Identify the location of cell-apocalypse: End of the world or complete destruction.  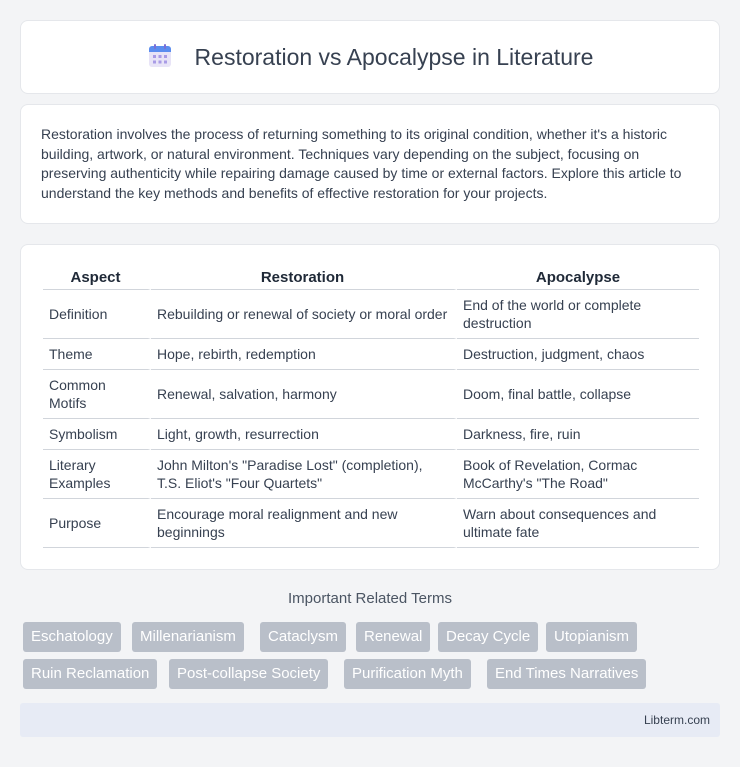
(578, 314).